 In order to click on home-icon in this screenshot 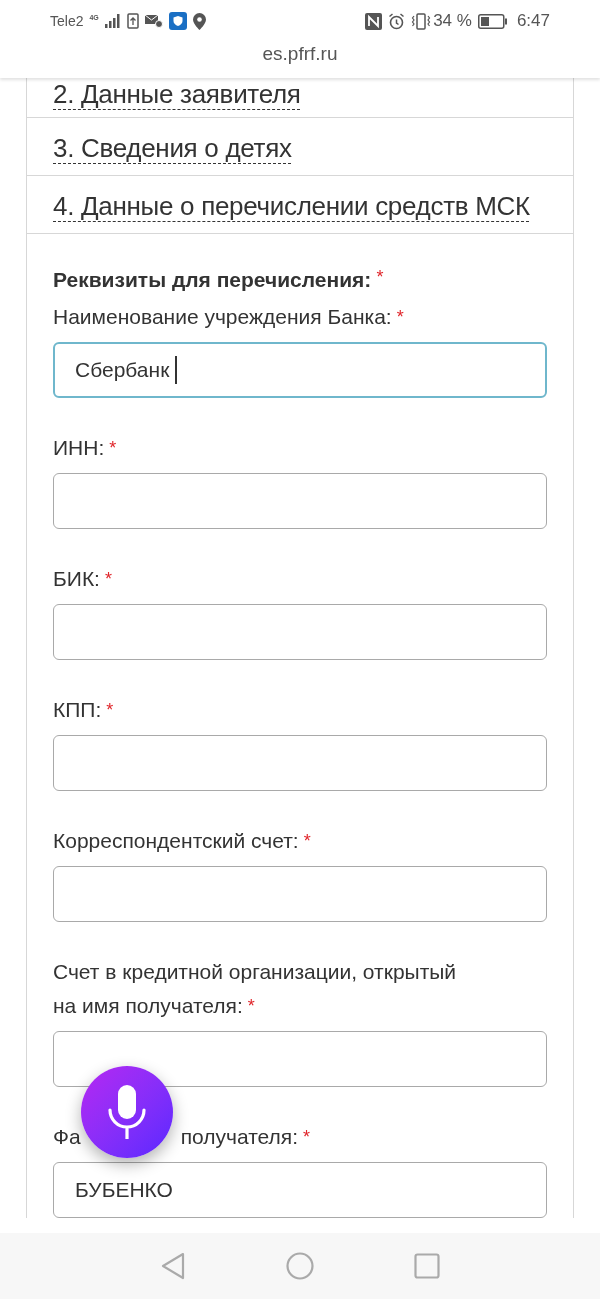, I will do `click(300, 1266)`.